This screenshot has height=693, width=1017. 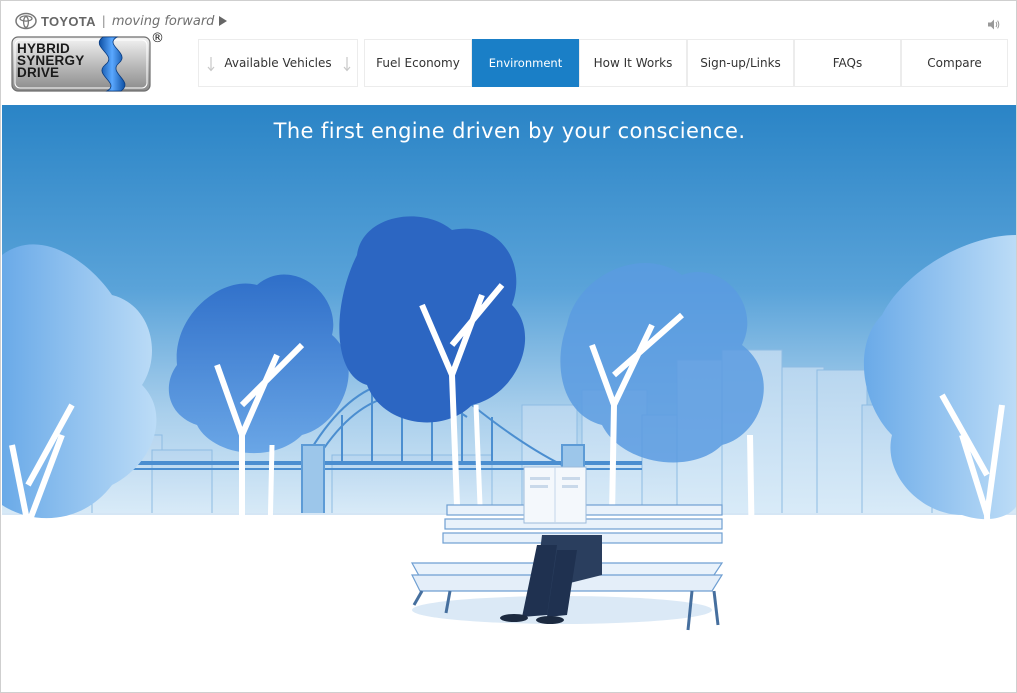 I want to click on nav-available-vehicles: Available Vehicles, so click(x=278, y=63).